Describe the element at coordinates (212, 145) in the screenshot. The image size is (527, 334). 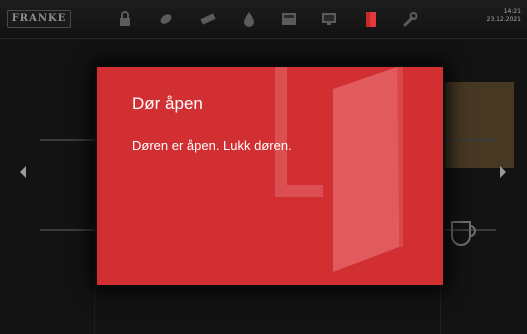
I see `dialog-message: Døren er åpen. Lukk døren.` at that location.